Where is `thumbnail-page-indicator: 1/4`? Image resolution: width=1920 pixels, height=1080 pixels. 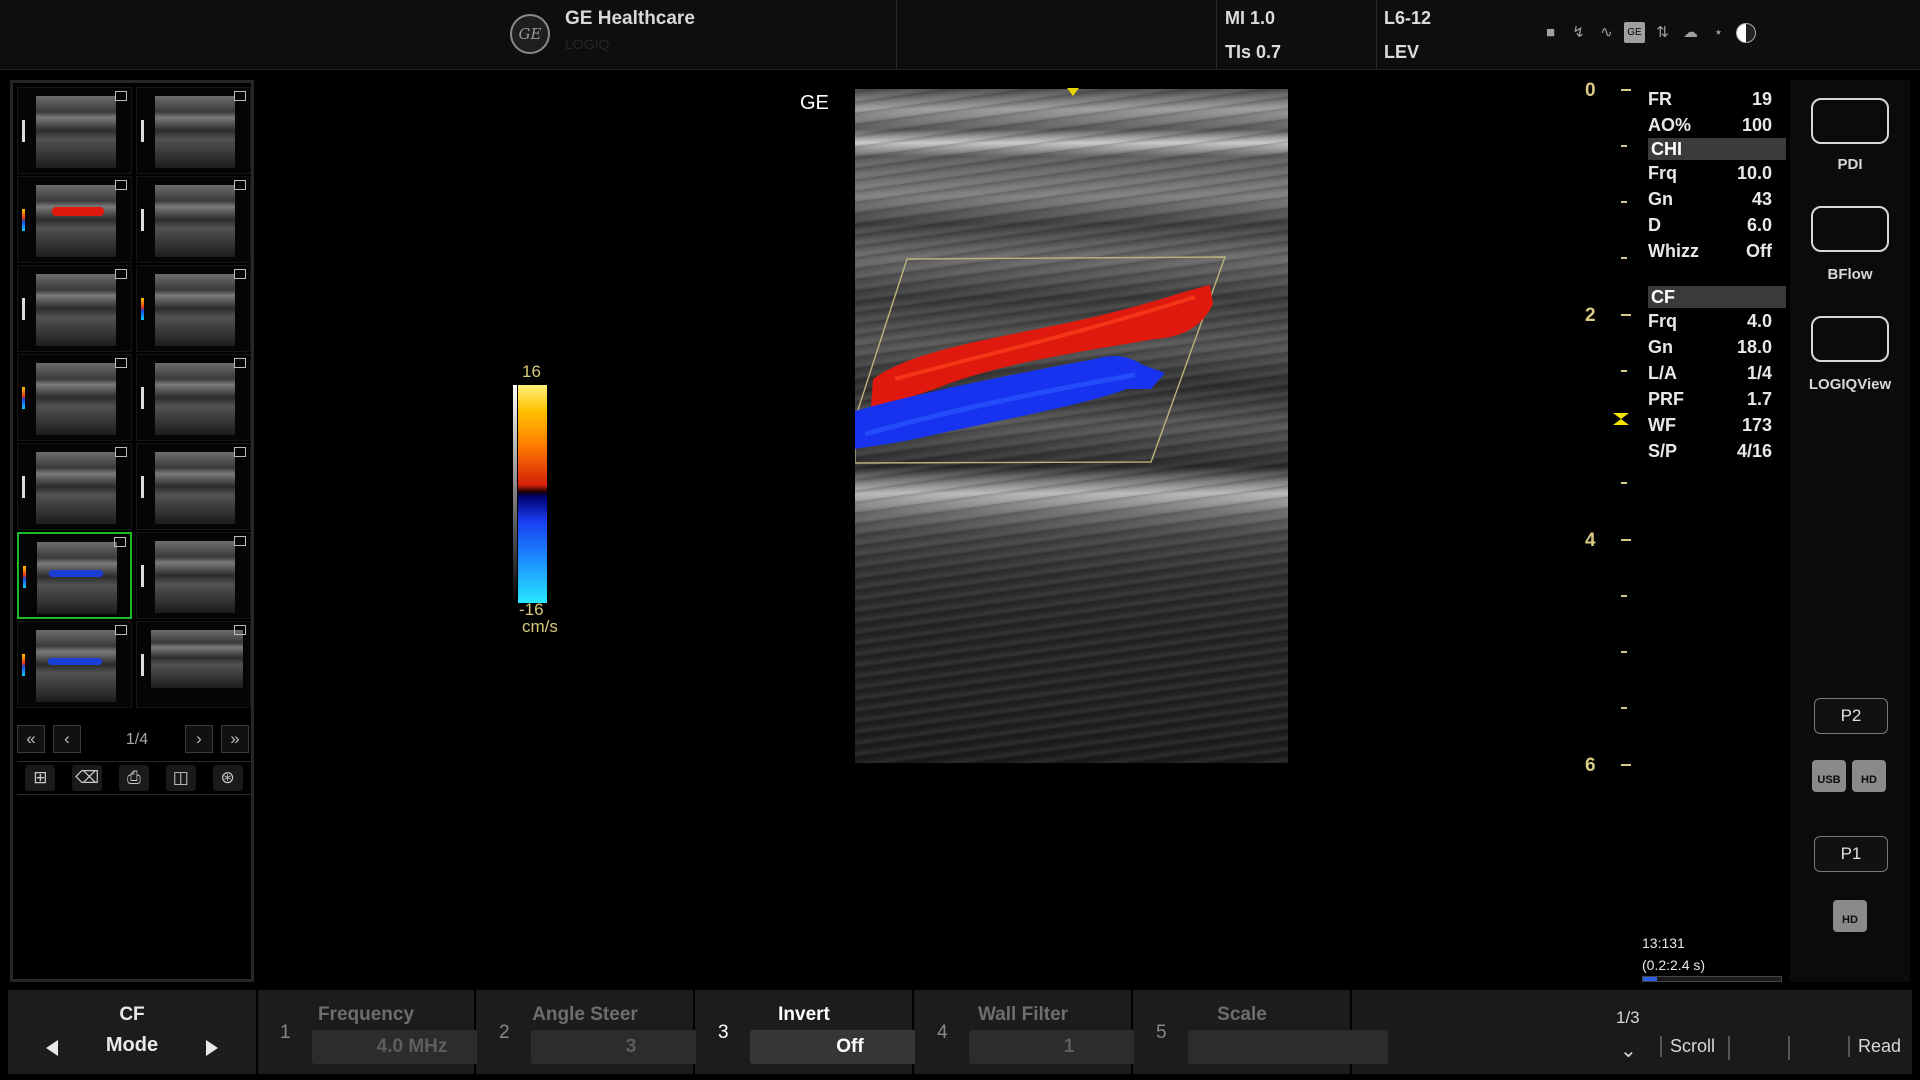 thumbnail-page-indicator: 1/4 is located at coordinates (137, 739).